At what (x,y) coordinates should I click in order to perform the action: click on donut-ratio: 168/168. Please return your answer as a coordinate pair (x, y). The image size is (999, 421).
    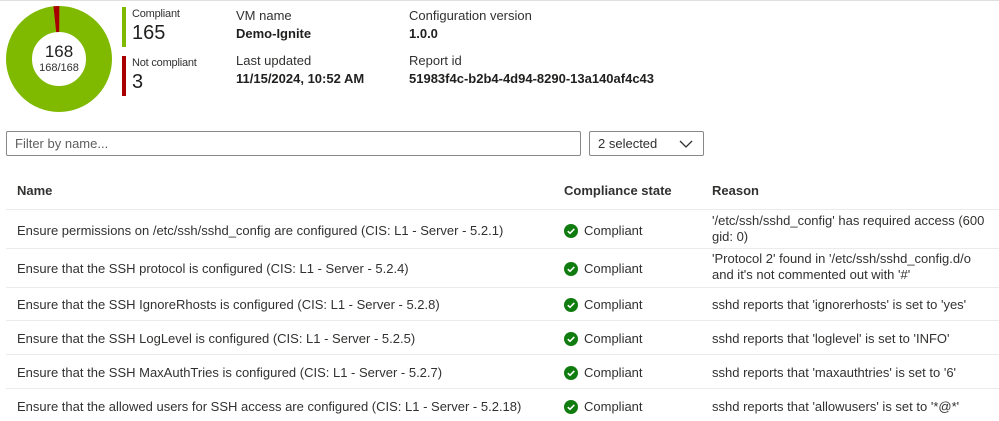
    Looking at the image, I should click on (59, 68).